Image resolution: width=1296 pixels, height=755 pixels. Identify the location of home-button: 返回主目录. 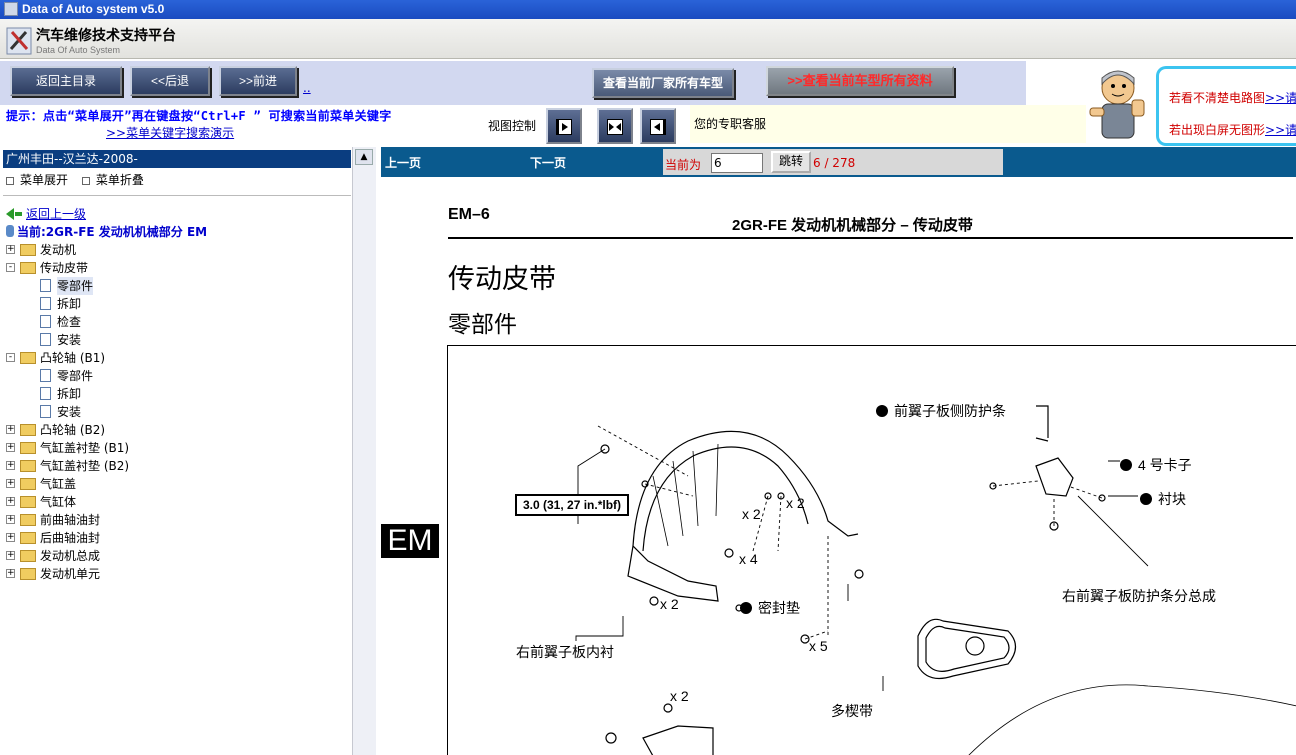
(66, 81).